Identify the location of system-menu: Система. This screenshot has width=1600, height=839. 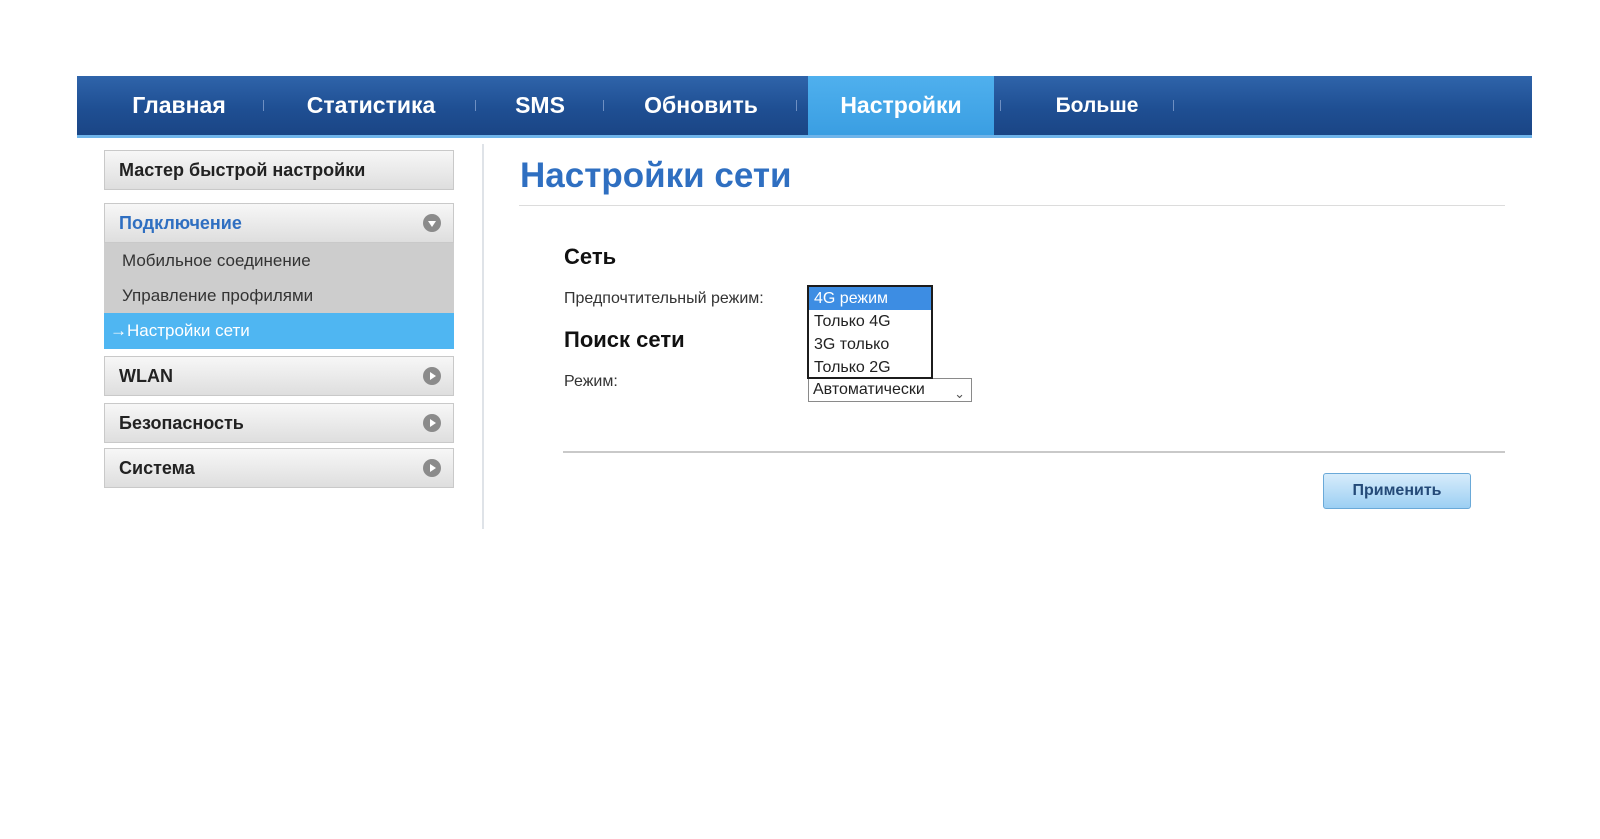
(279, 468).